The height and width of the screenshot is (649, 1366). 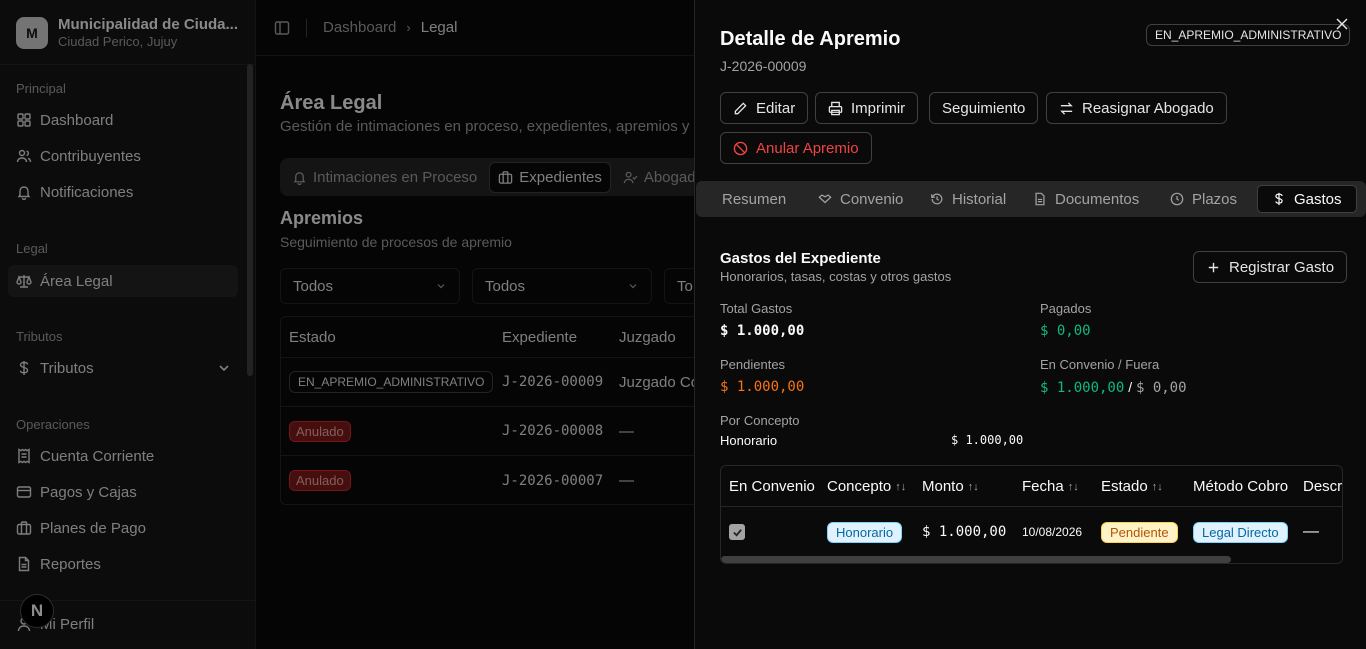 What do you see at coordinates (976, 559) in the screenshot?
I see `table-horizontal-scrollbar` at bounding box center [976, 559].